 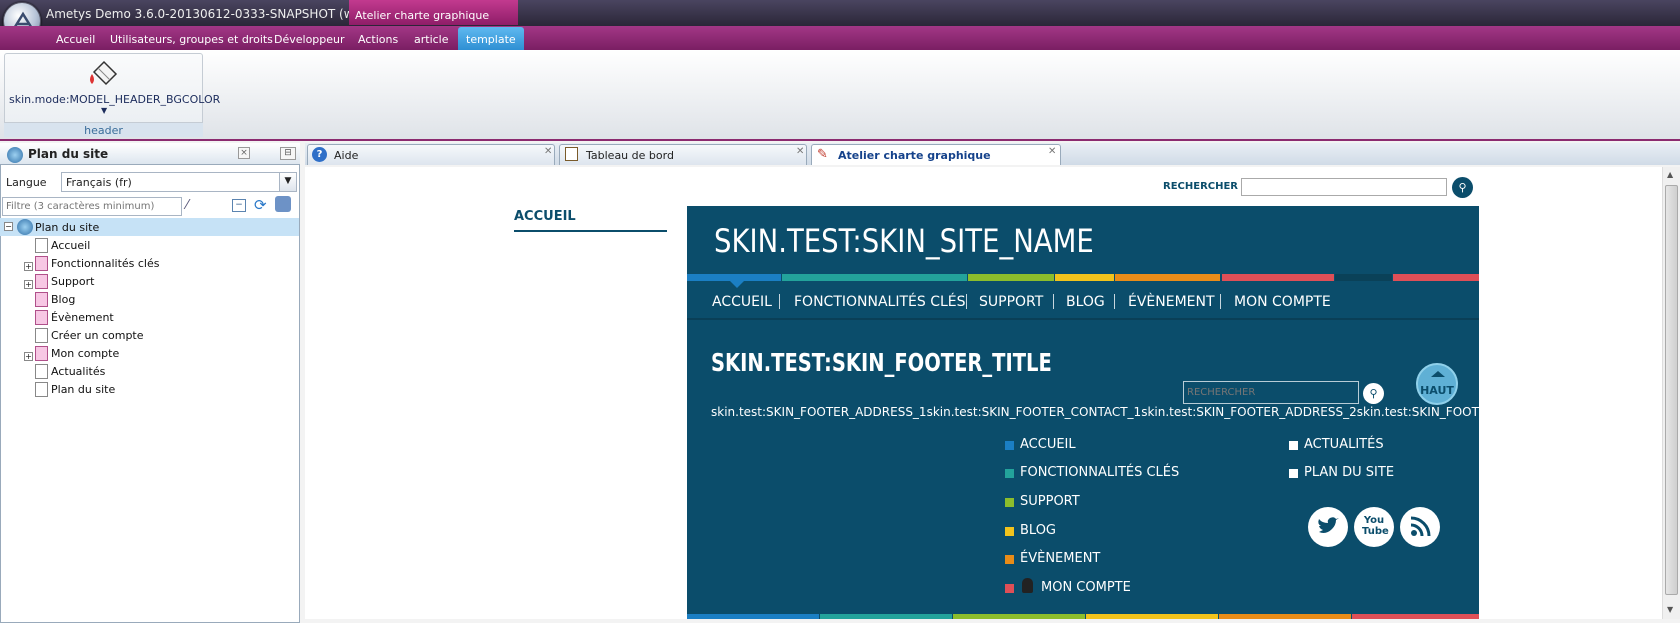 What do you see at coordinates (431, 154) in the screenshot?
I see `tab-aide: Aide` at bounding box center [431, 154].